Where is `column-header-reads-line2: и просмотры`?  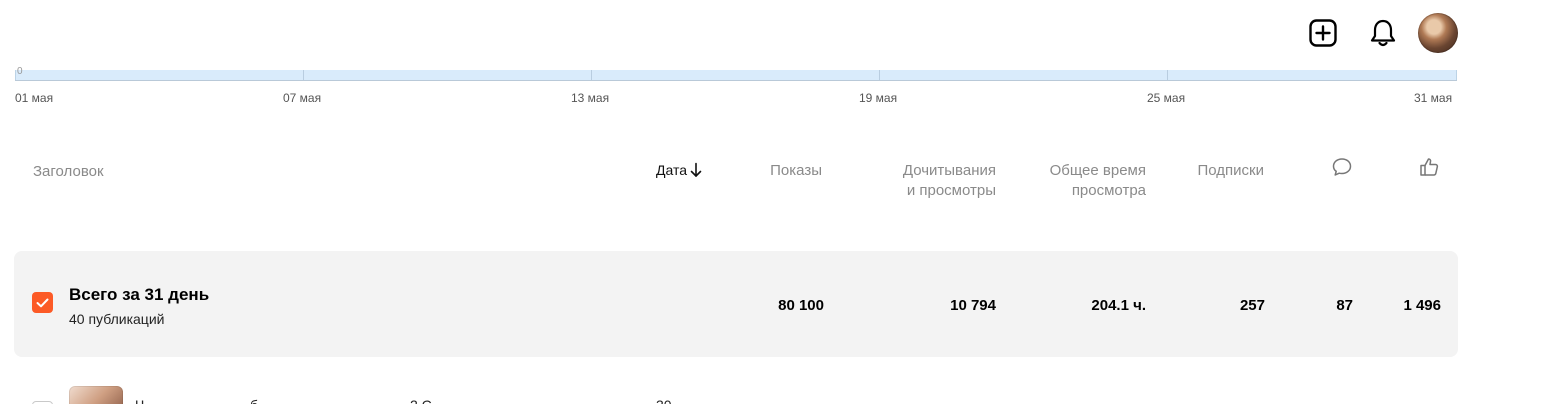
column-header-reads-line2: и просмотры is located at coordinates (951, 190).